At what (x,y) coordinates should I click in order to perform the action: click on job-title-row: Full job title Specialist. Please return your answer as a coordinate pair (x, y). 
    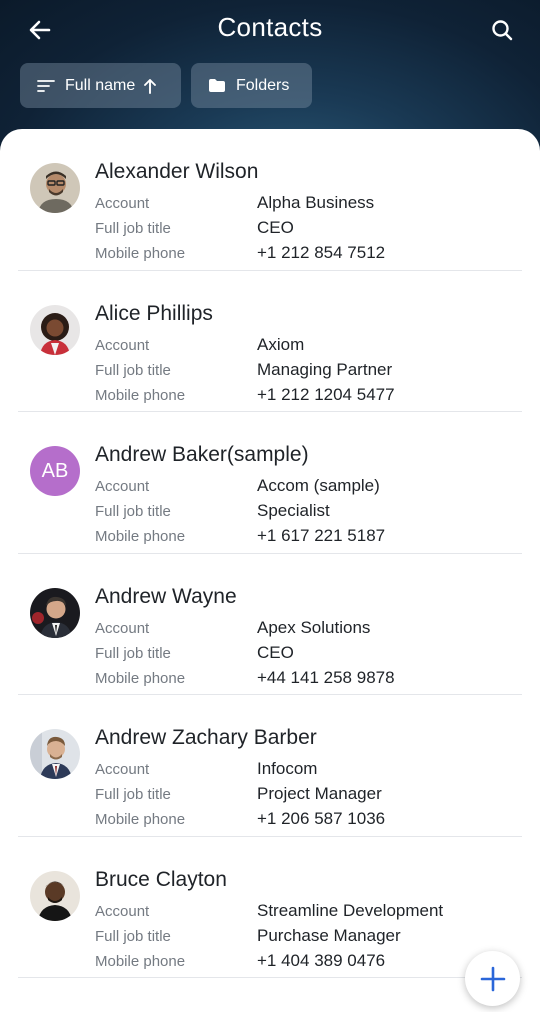
    Looking at the image, I should click on (212, 511).